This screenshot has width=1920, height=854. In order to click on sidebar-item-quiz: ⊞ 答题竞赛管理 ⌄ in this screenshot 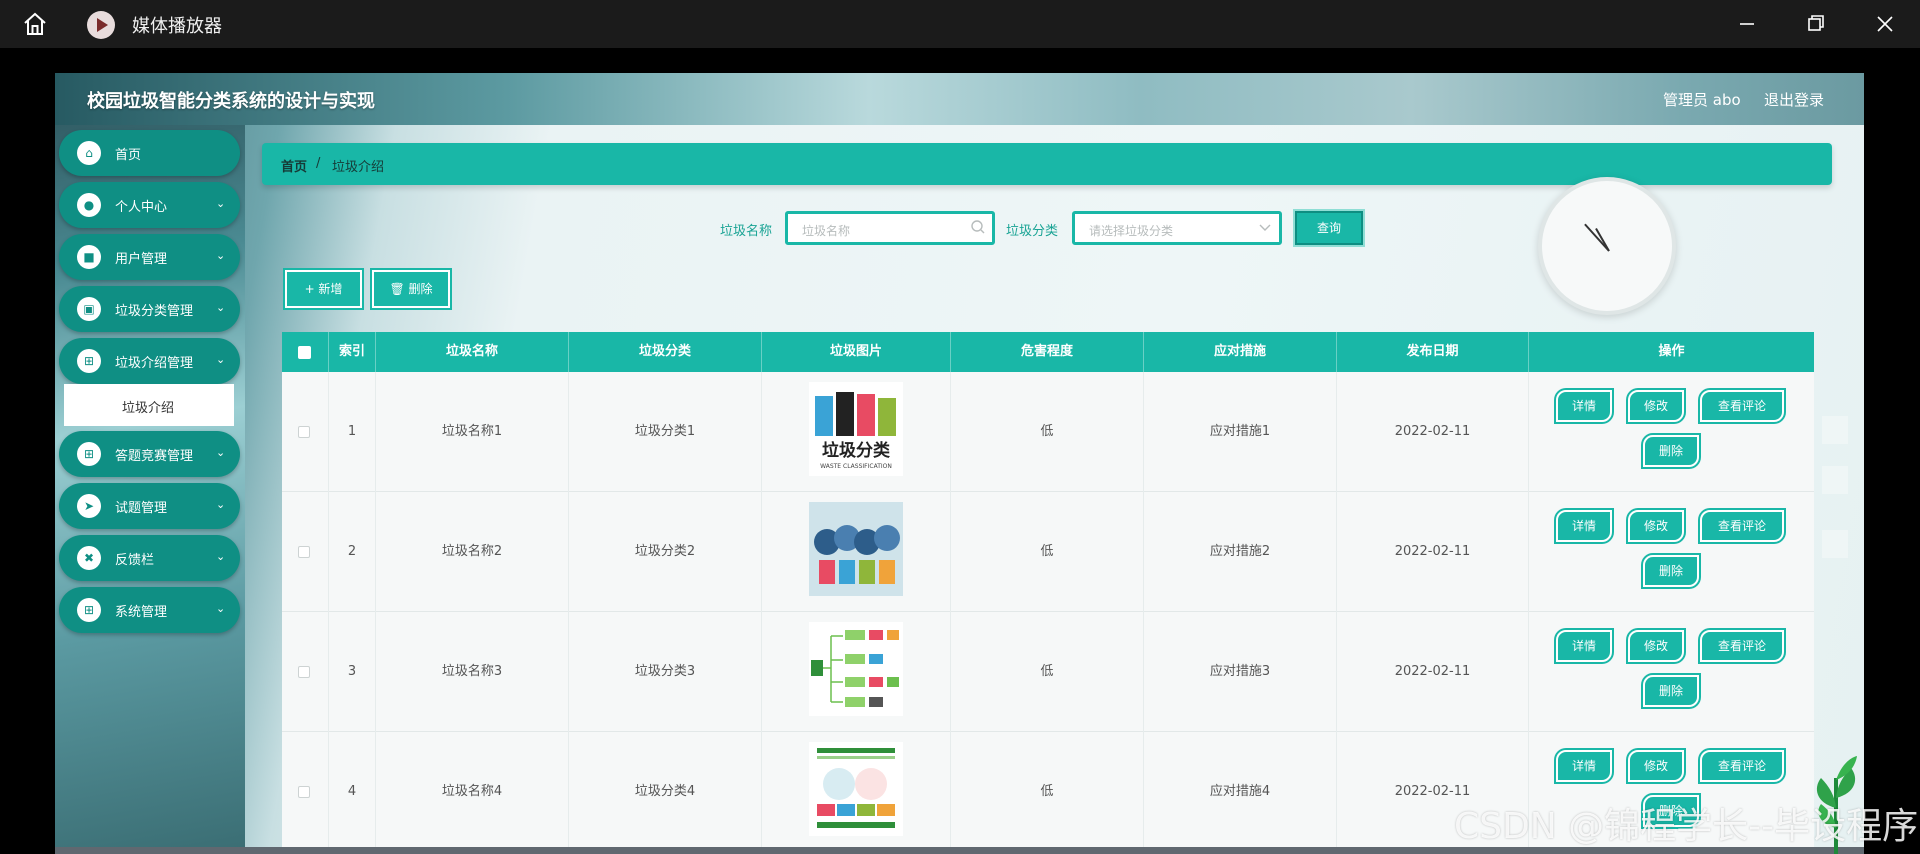, I will do `click(149, 454)`.